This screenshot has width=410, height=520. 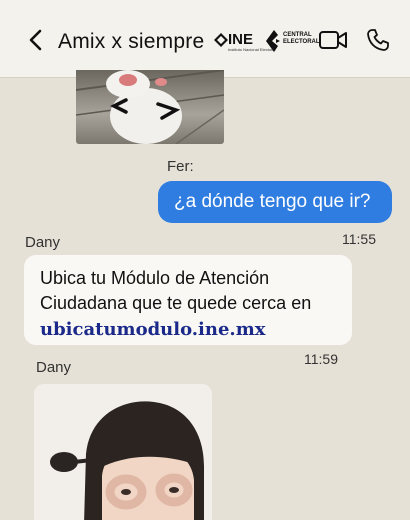 I want to click on central-electoral-logo-icon, so click(x=273, y=41).